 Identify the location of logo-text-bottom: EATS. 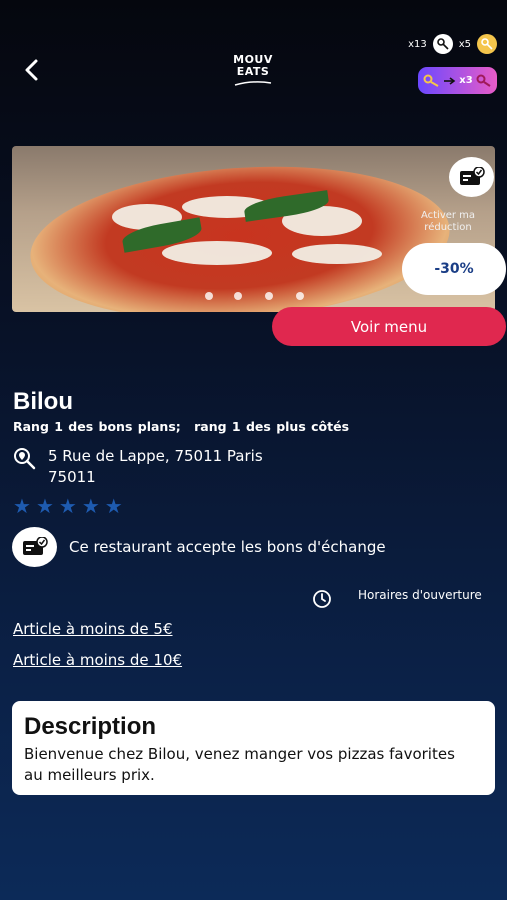
(253, 71).